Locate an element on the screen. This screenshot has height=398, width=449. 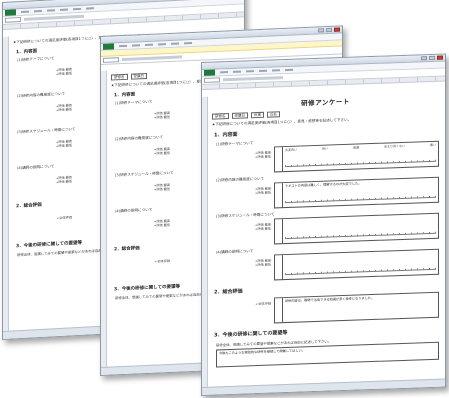
field-name: 氏名 is located at coordinates (273, 114).